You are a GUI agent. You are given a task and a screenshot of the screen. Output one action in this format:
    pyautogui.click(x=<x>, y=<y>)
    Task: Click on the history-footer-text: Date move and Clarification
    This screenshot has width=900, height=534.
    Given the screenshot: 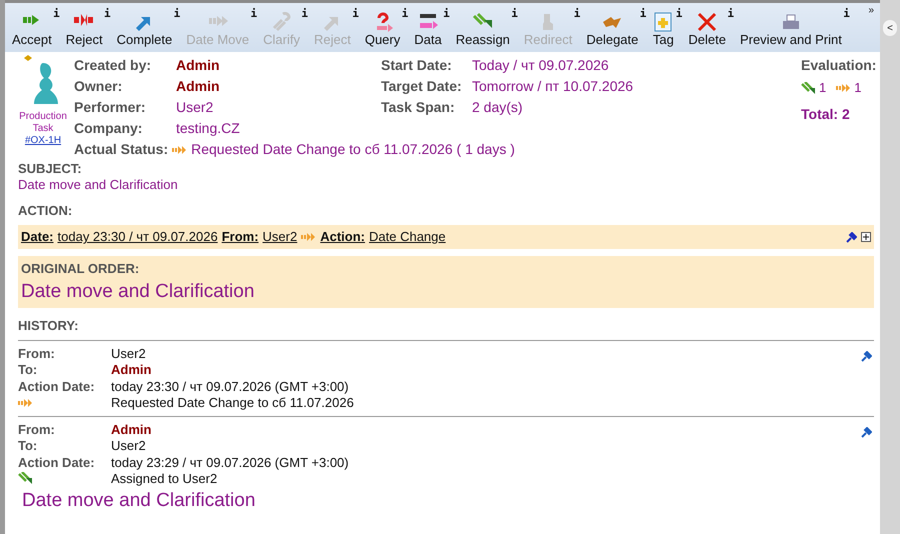 What is the action you would take?
    pyautogui.click(x=139, y=501)
    